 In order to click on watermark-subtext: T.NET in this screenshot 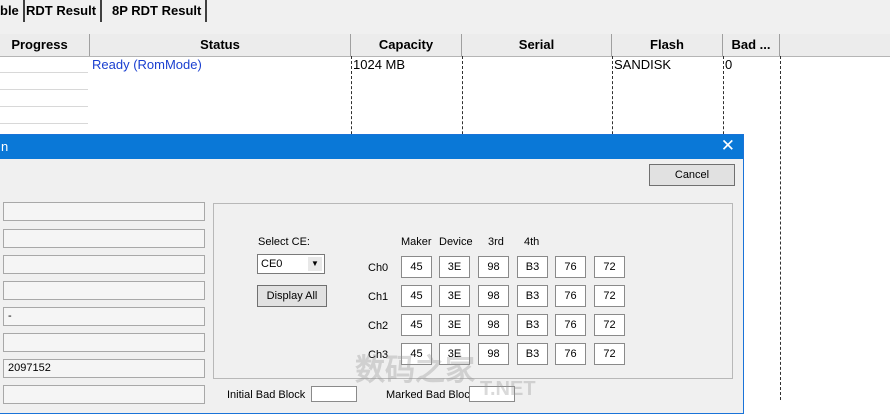, I will do `click(508, 389)`.